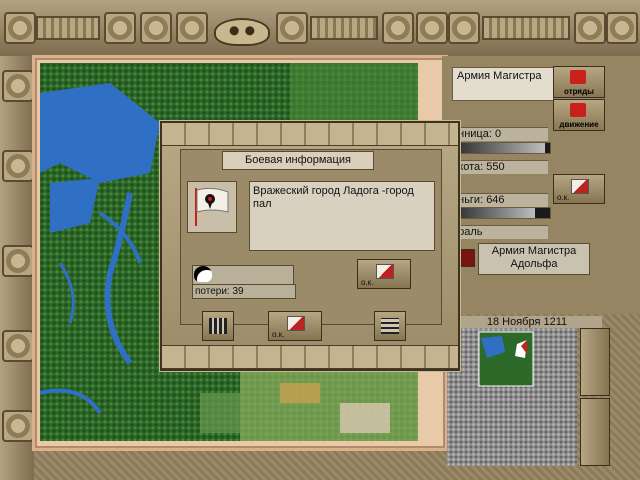 This screenshot has width=640, height=480. What do you see at coordinates (310, 134) in the screenshot?
I see `dialog-top-ornament` at bounding box center [310, 134].